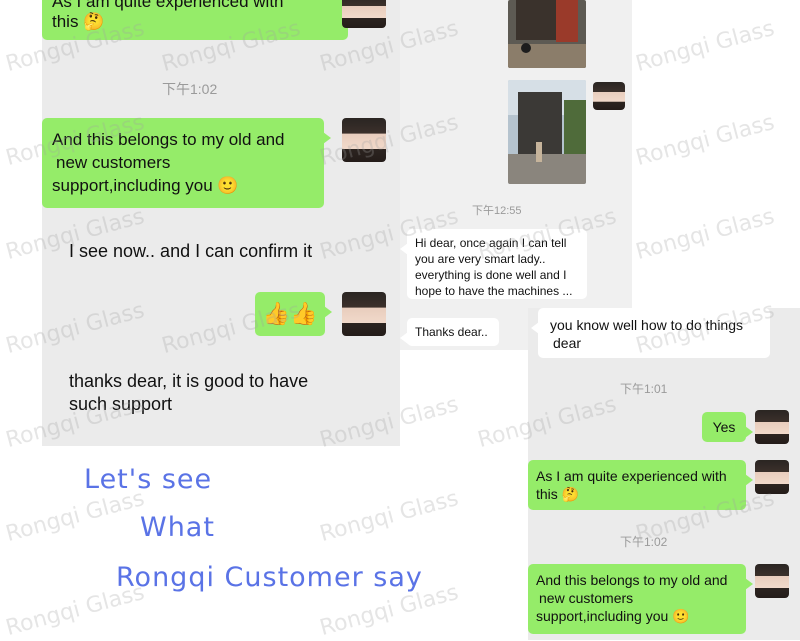 This screenshot has width=800, height=641. Describe the element at coordinates (644, 389) in the screenshot. I see `timestamp: 下午1:01` at that location.